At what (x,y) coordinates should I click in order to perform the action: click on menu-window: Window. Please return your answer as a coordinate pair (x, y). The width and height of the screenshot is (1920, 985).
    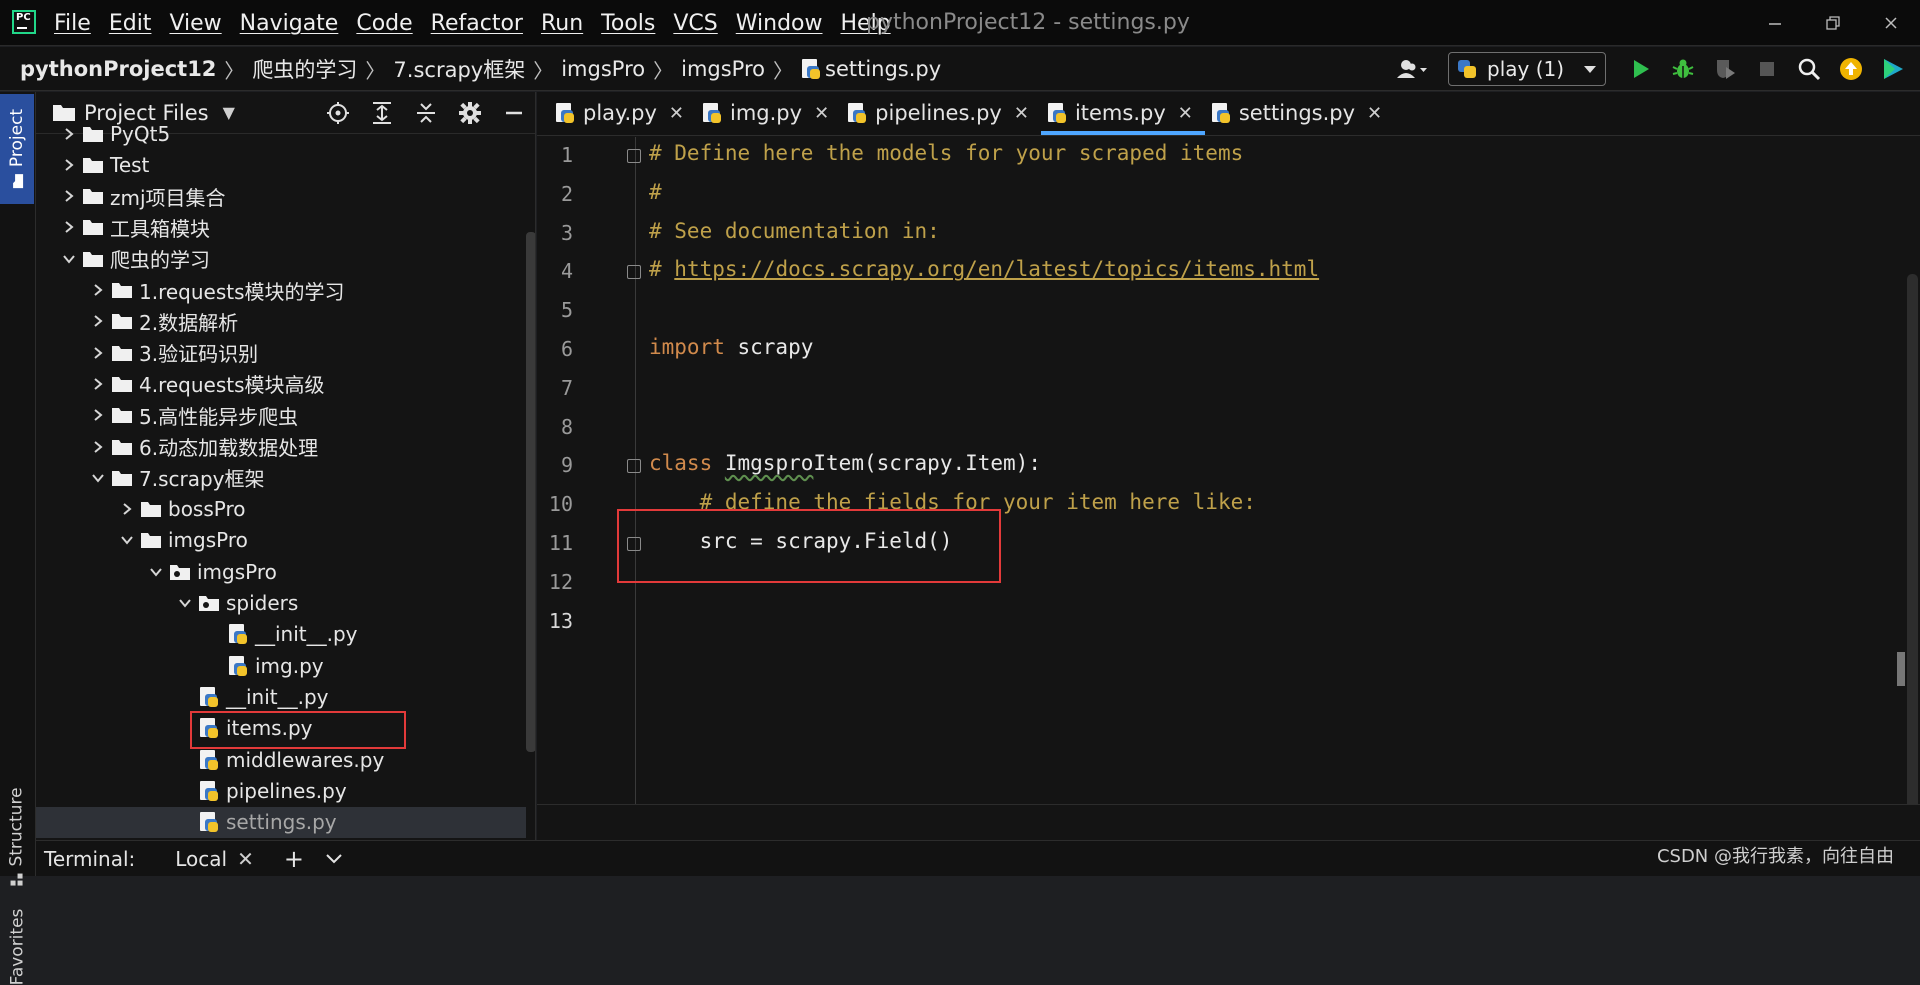
    Looking at the image, I should click on (779, 23).